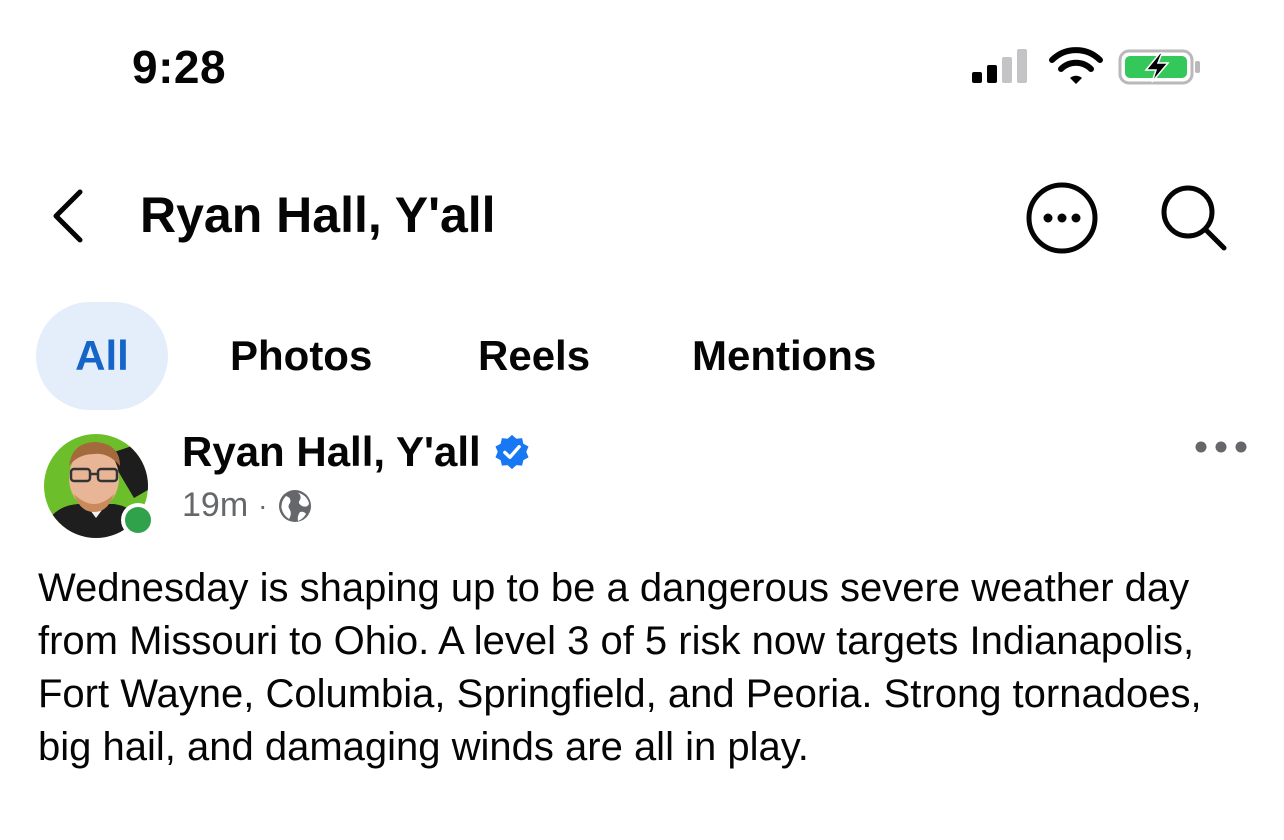 Image resolution: width=1284 pixels, height=840 pixels. I want to click on page-title: Ryan Hall, Y'all, so click(318, 215).